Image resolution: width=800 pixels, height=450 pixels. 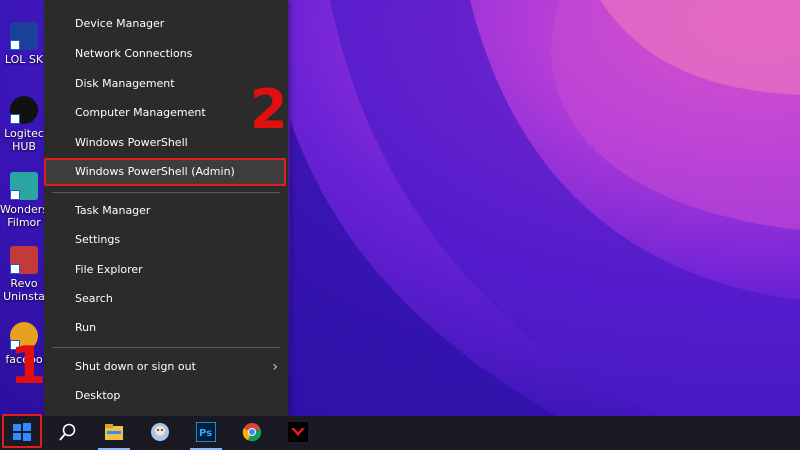 I want to click on desktop-icon-label: Wonders Filmor, so click(x=24, y=216).